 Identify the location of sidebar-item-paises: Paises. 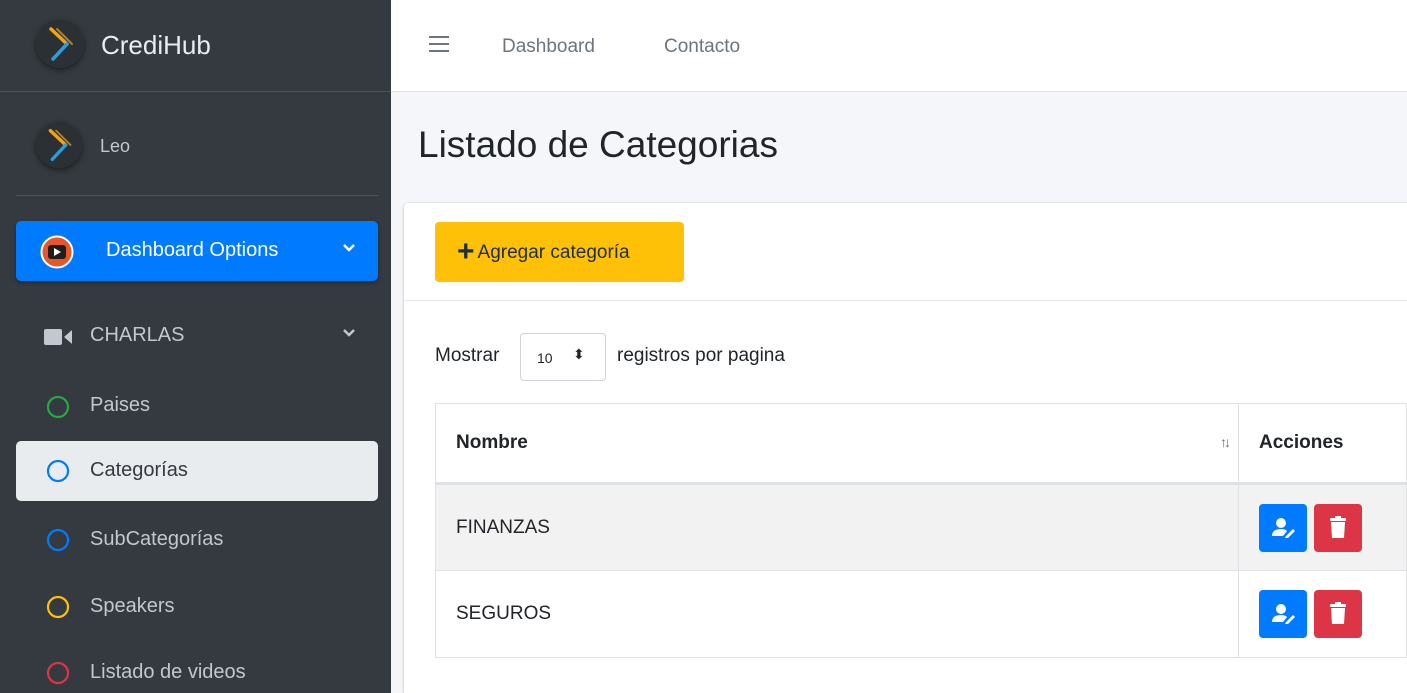
(197, 406).